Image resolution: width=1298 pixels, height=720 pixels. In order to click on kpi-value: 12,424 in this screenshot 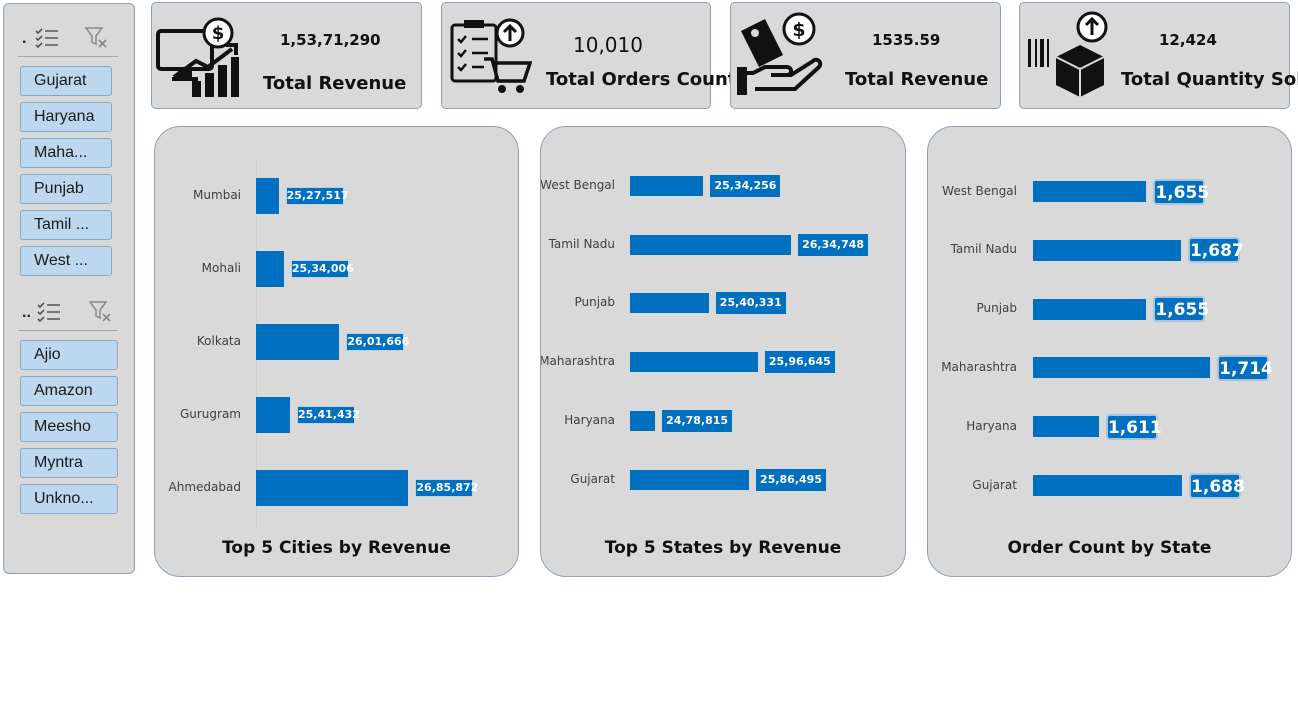, I will do `click(1188, 40)`.